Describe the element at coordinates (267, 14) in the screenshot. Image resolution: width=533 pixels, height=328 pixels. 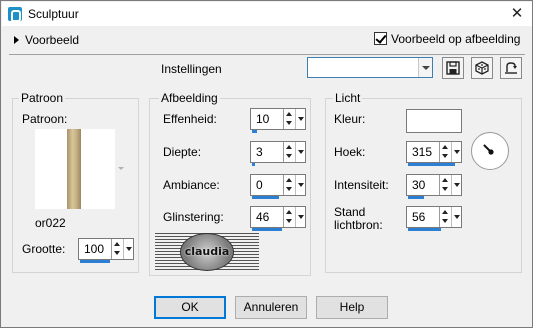
I see `title-bar: Sculptuur ✕` at that location.